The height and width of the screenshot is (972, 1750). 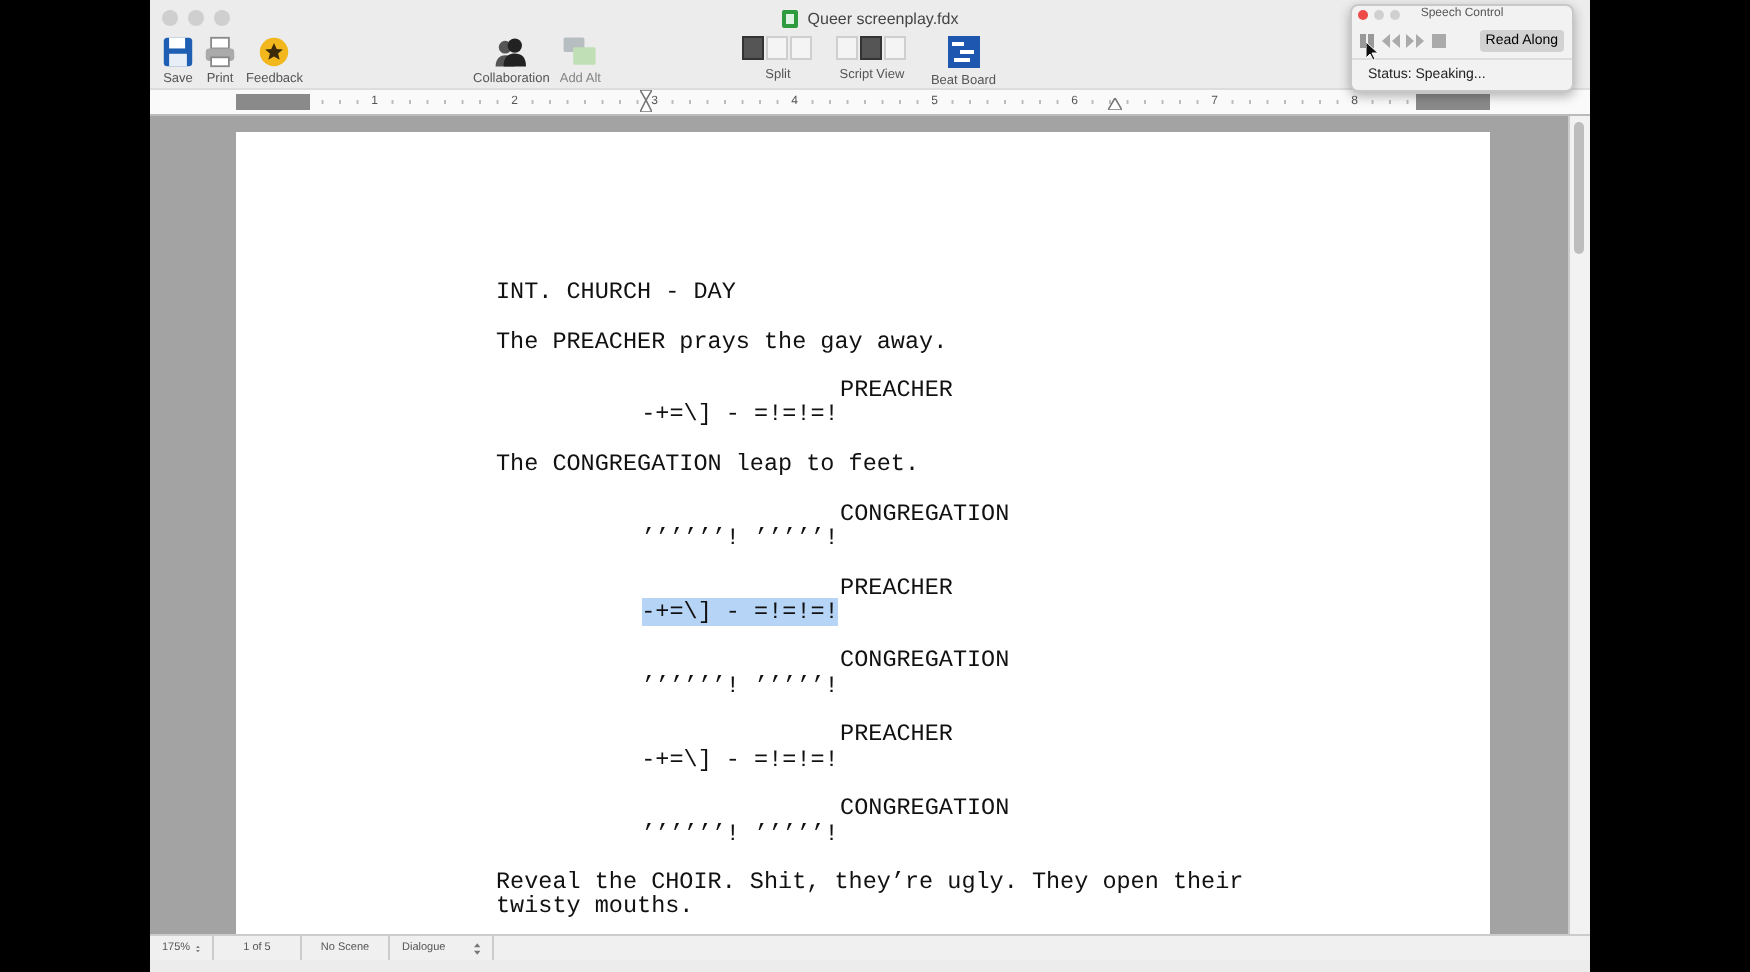 I want to click on people-icon, so click(x=511, y=52).